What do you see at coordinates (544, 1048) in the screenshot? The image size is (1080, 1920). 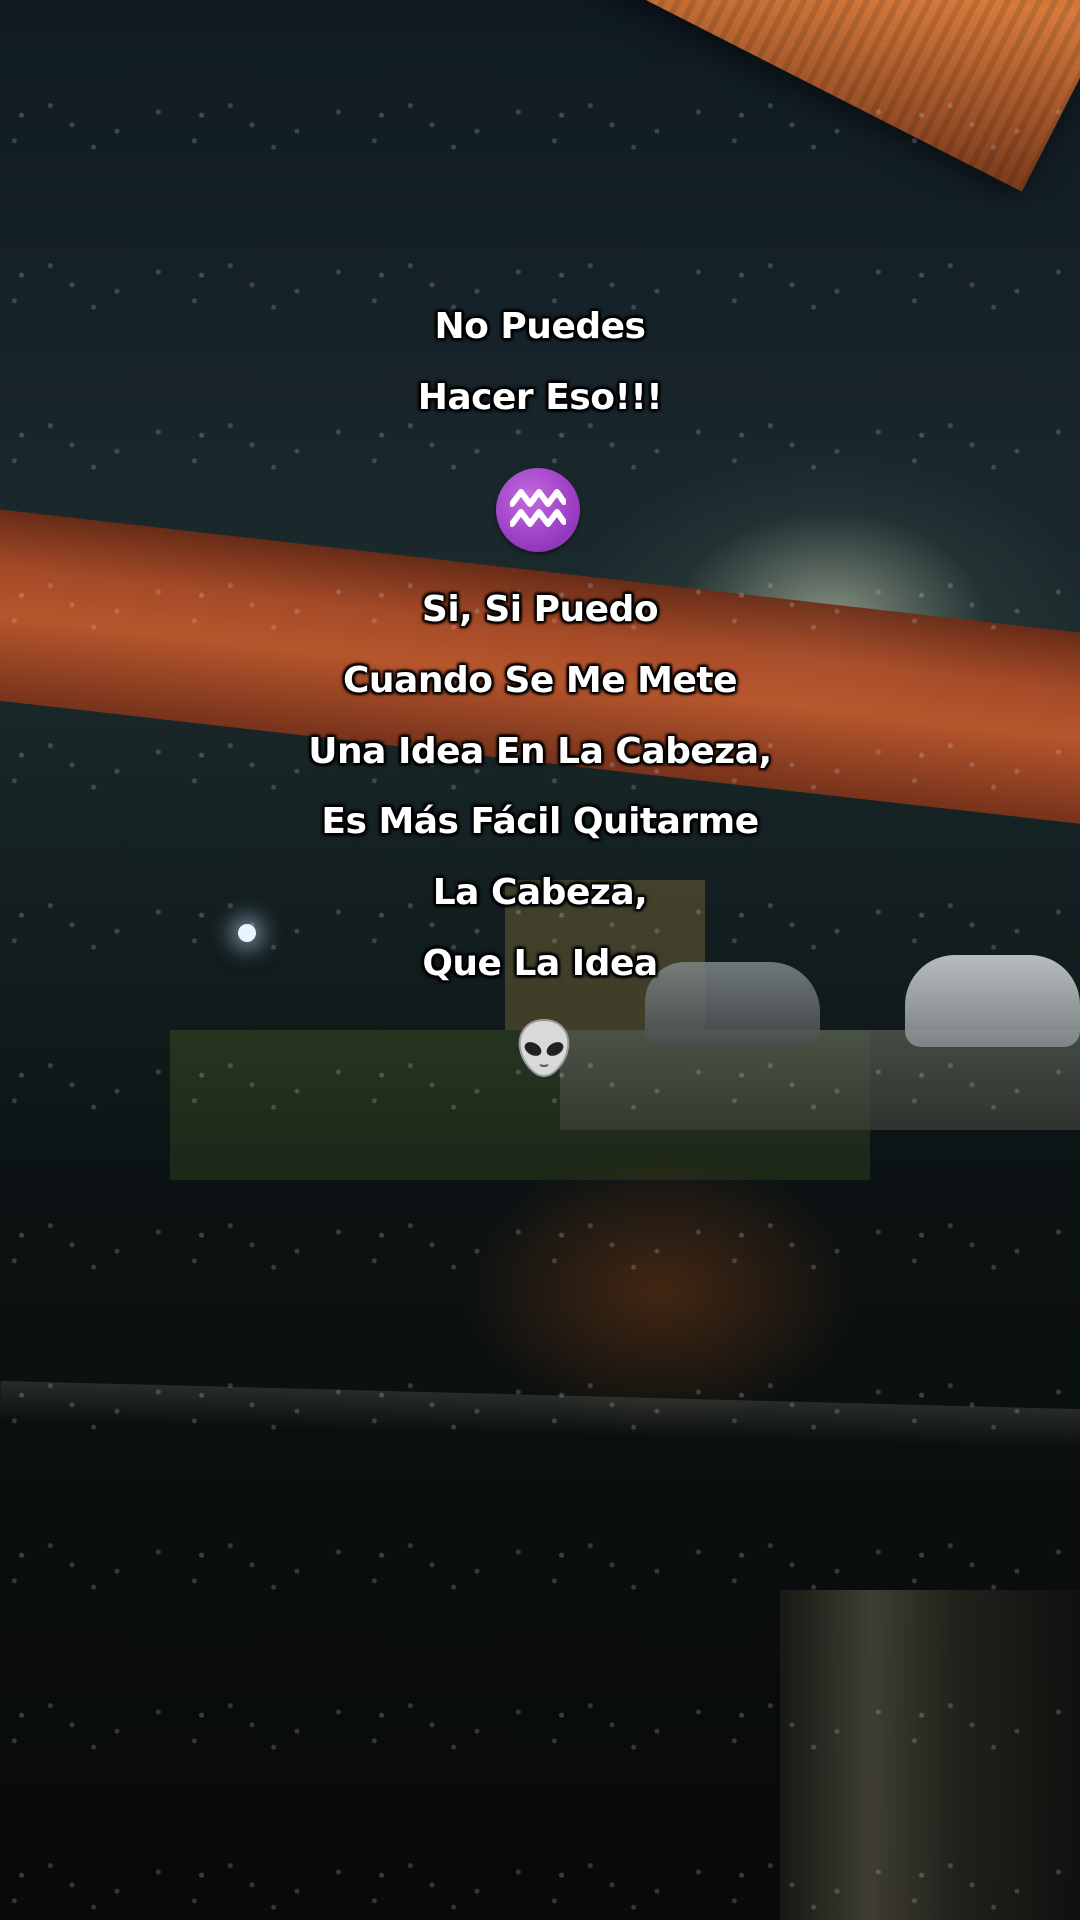 I see `alien-icon` at bounding box center [544, 1048].